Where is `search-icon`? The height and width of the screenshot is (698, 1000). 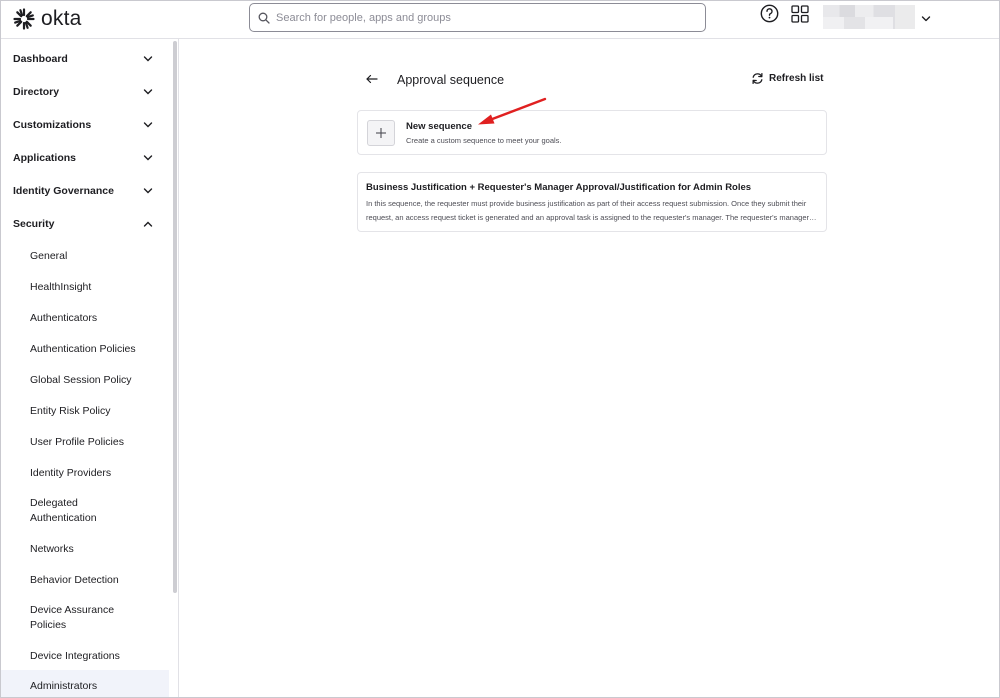
search-icon is located at coordinates (264, 18).